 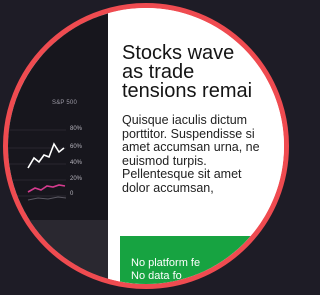 What do you see at coordinates (187, 91) in the screenshot?
I see `headline-line: tensions remai` at bounding box center [187, 91].